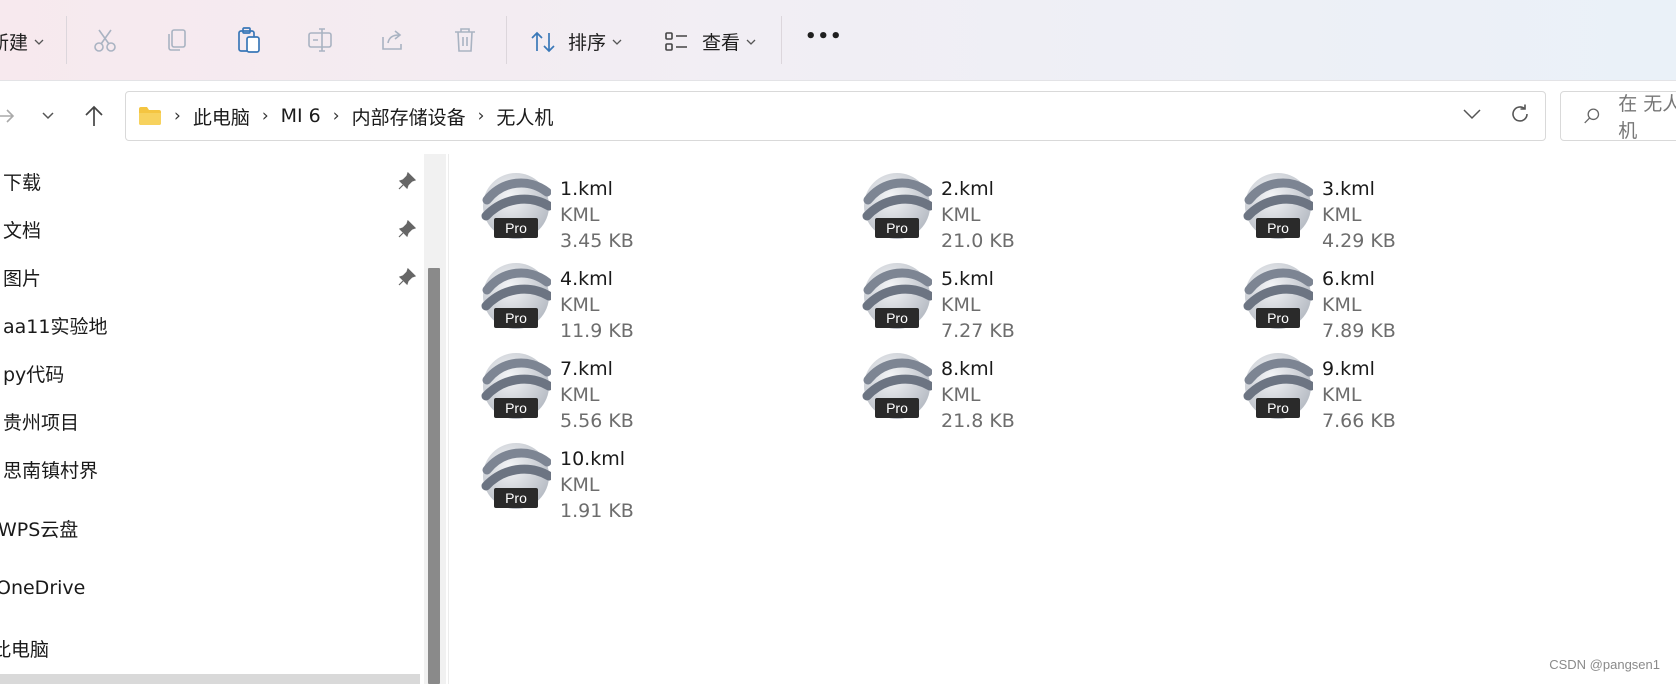  What do you see at coordinates (1359, 241) in the screenshot?
I see `file-size: 4.29 KB` at bounding box center [1359, 241].